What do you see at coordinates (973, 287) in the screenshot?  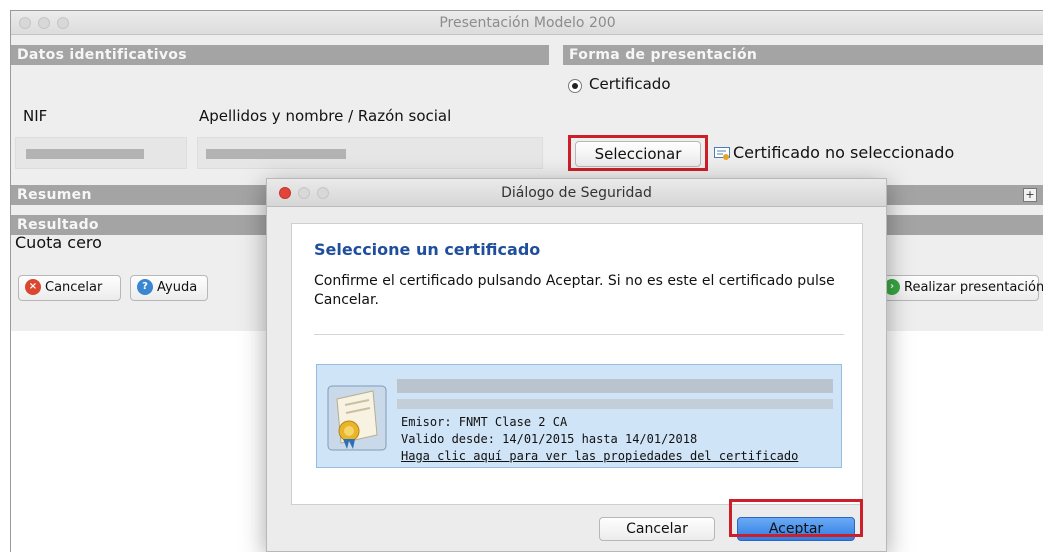 I see `realizar-label: Realizar presentación` at bounding box center [973, 287].